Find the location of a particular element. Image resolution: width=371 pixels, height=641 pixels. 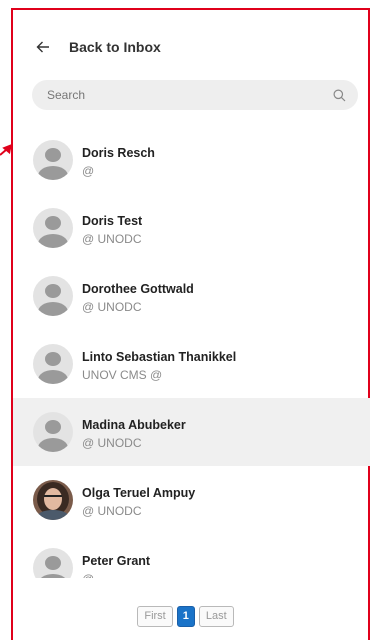

list-item: Olga Teruel Ampuy @ UNODC is located at coordinates (191, 500).